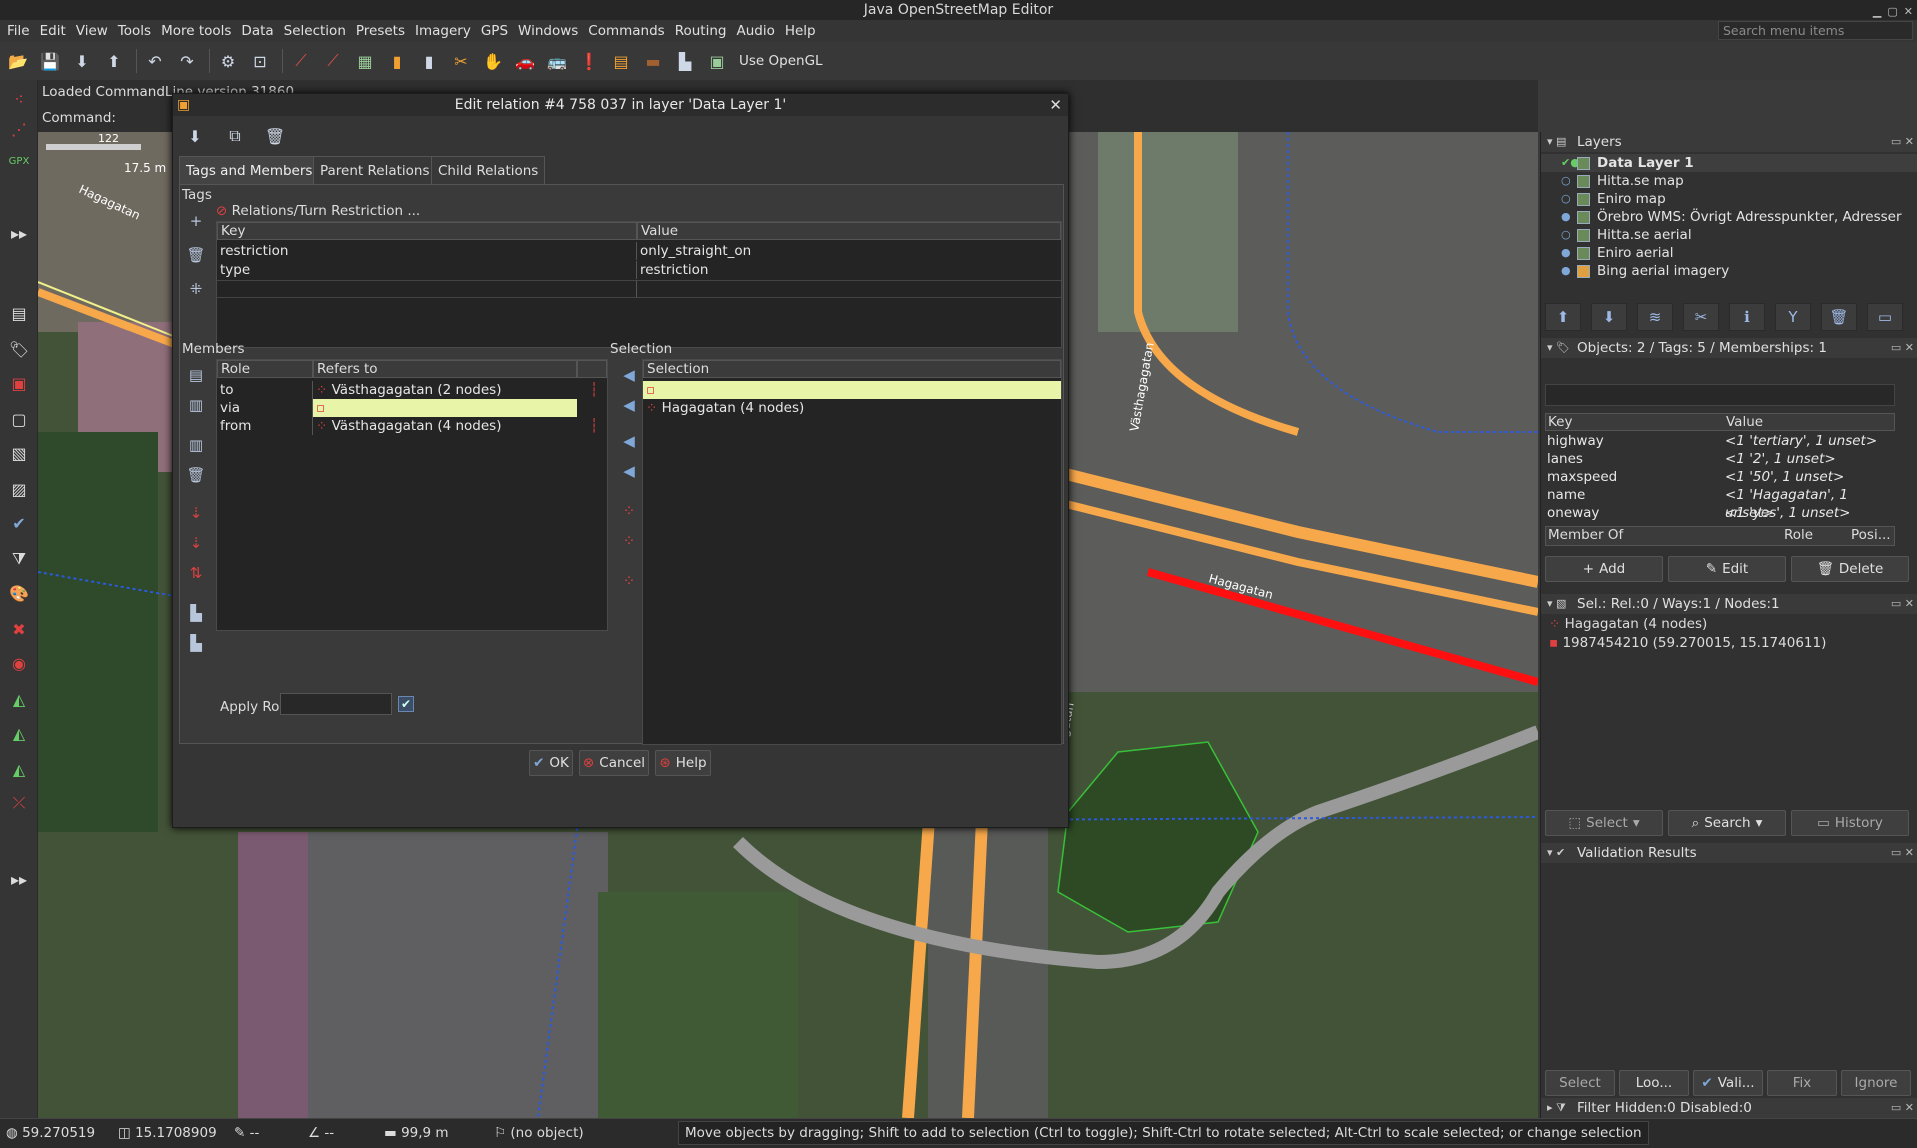  What do you see at coordinates (275, 136) in the screenshot?
I see `delete-relation-icon: 🗑` at bounding box center [275, 136].